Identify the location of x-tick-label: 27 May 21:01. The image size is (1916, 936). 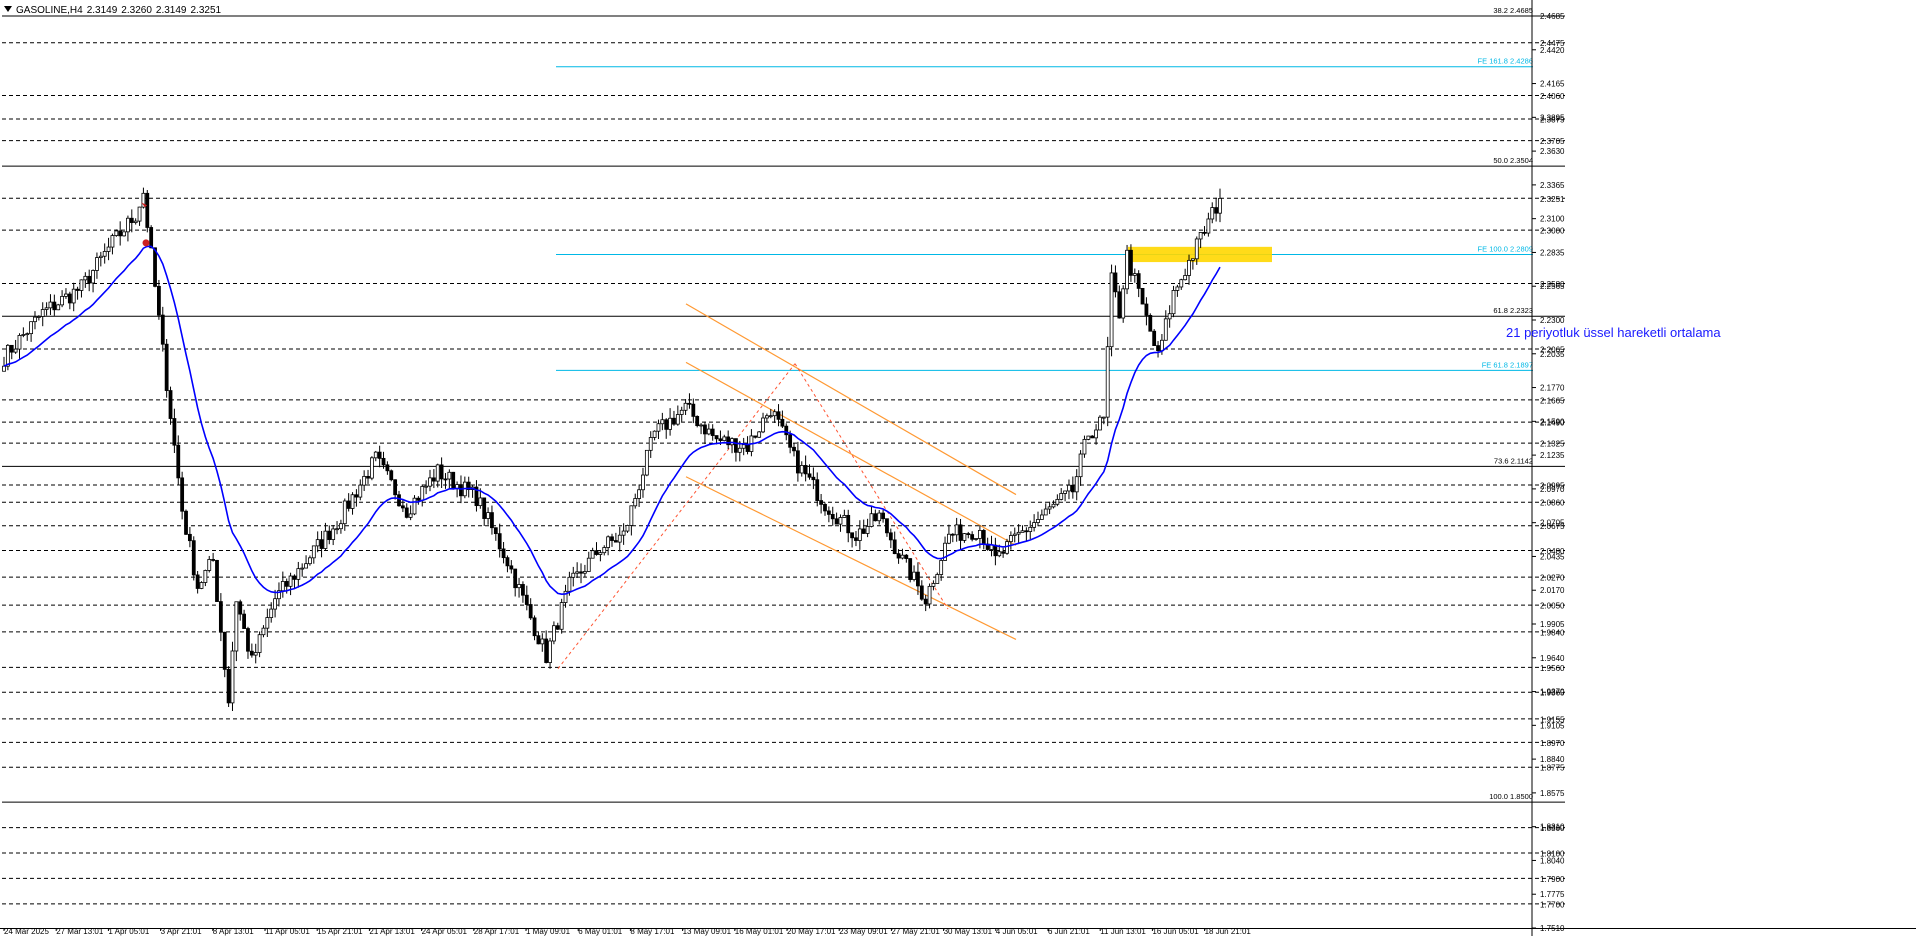
(915, 931).